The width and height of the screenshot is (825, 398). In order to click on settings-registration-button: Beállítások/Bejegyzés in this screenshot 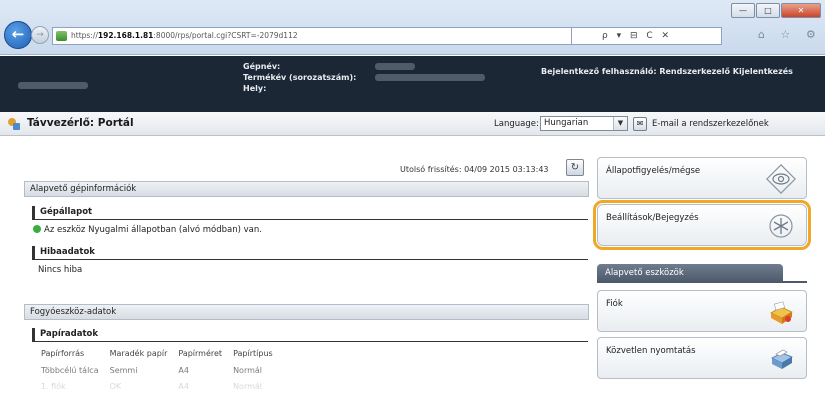, I will do `click(702, 225)`.